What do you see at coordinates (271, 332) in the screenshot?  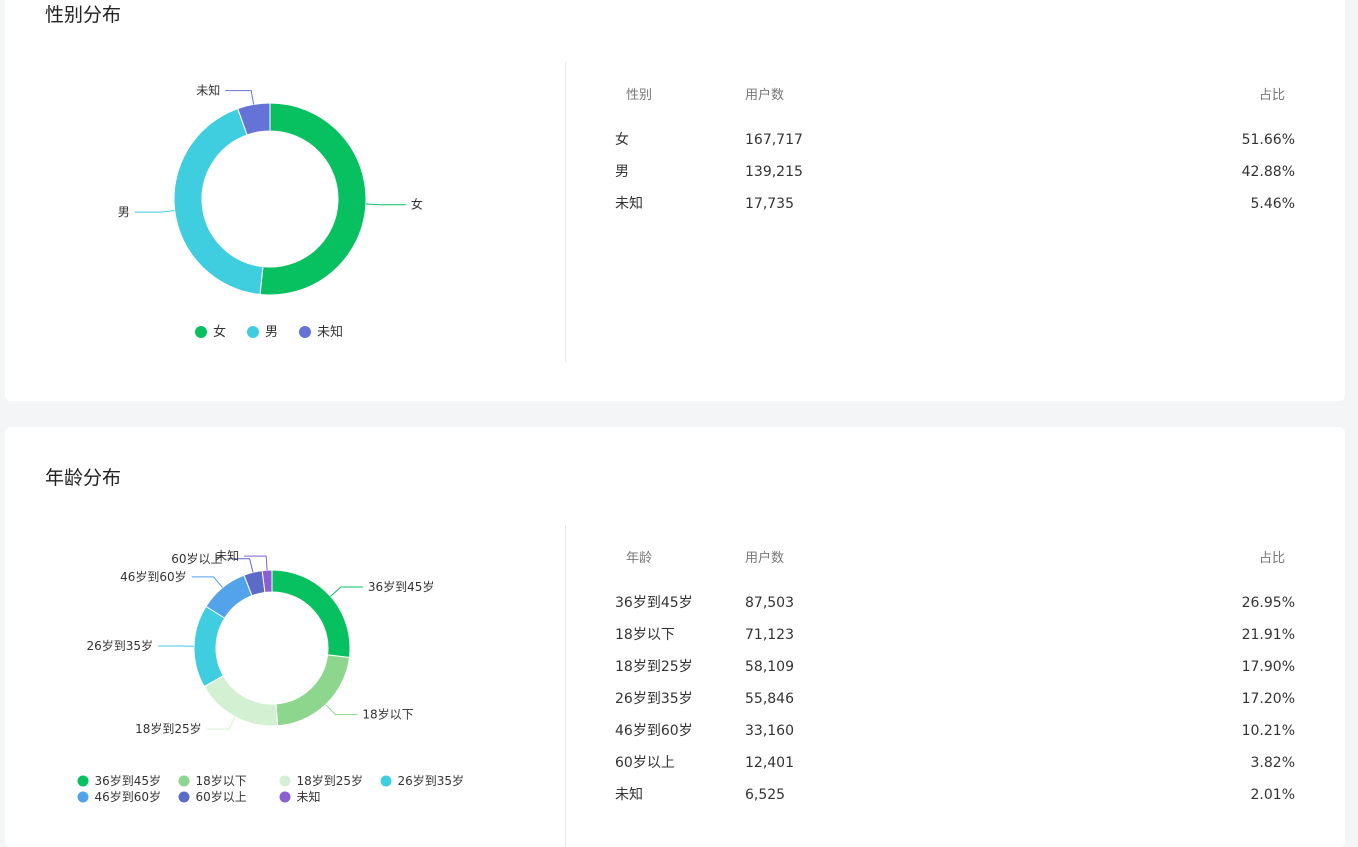 I see `gender-legend-label-1: 男` at bounding box center [271, 332].